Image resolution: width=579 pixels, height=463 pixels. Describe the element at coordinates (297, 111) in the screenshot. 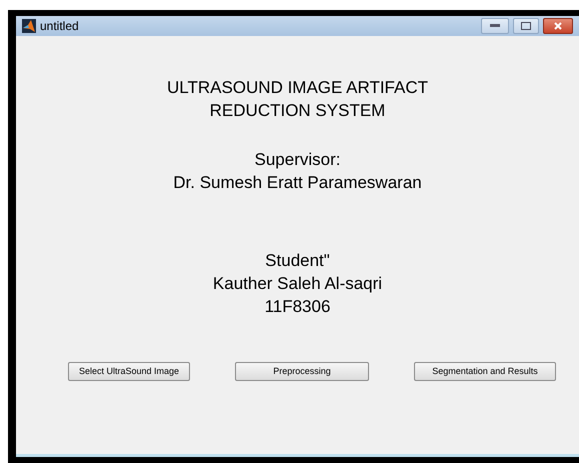

I see `app-title: REDUCTION SYSTEM` at that location.